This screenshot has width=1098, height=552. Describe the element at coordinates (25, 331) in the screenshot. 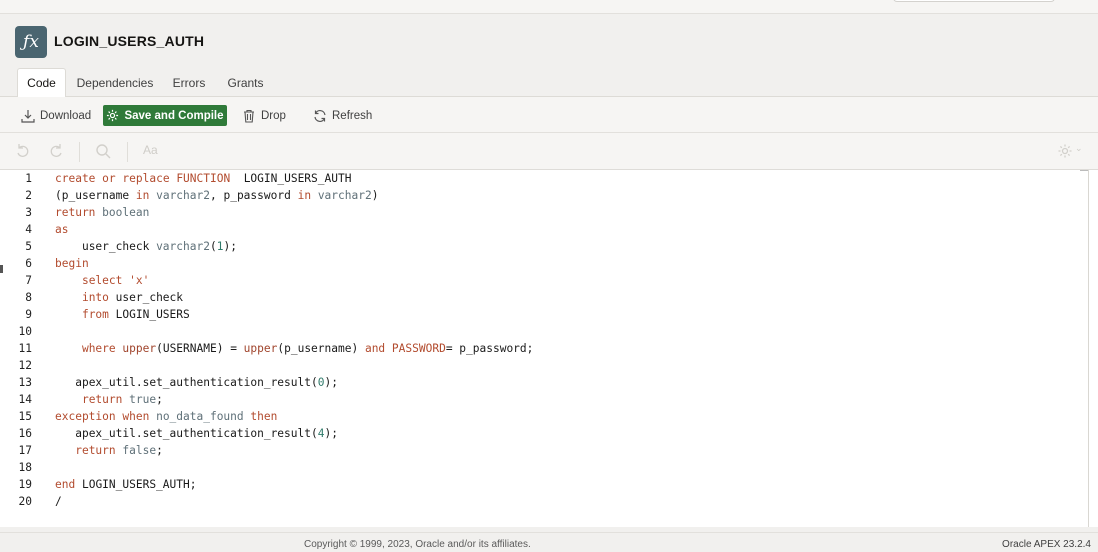

I see `line-number: 10` at that location.